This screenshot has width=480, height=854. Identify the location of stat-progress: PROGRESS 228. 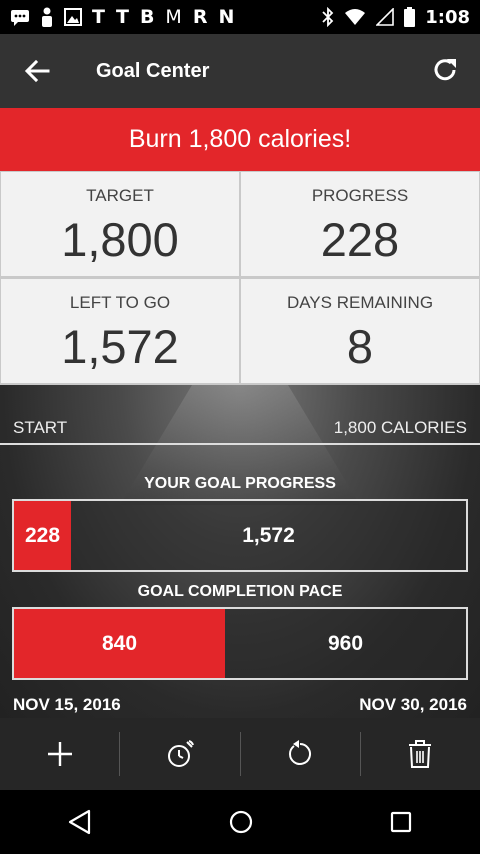
(360, 224).